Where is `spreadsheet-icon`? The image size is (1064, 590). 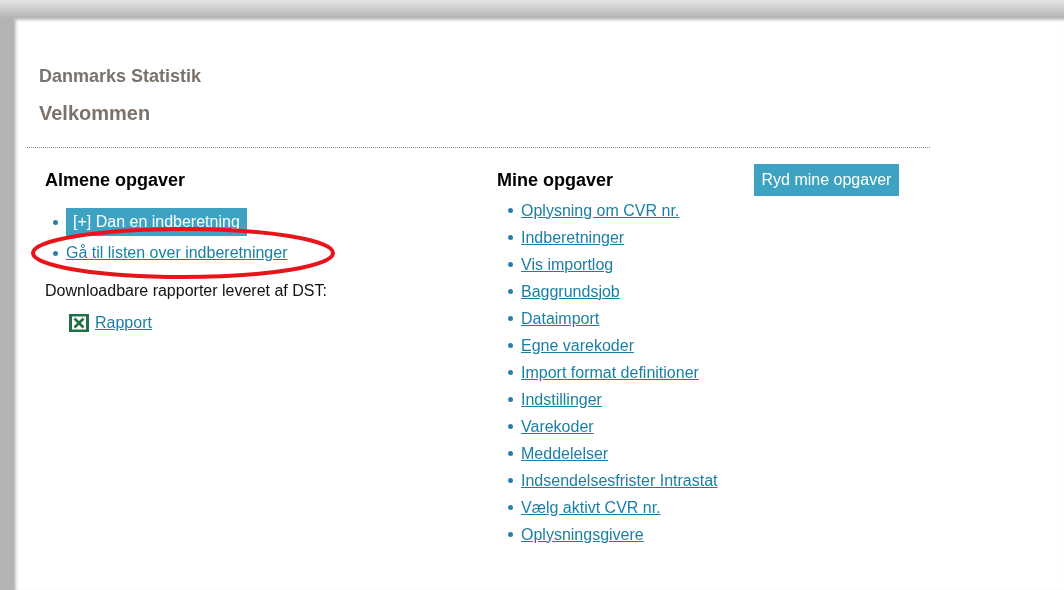
spreadsheet-icon is located at coordinates (79, 323).